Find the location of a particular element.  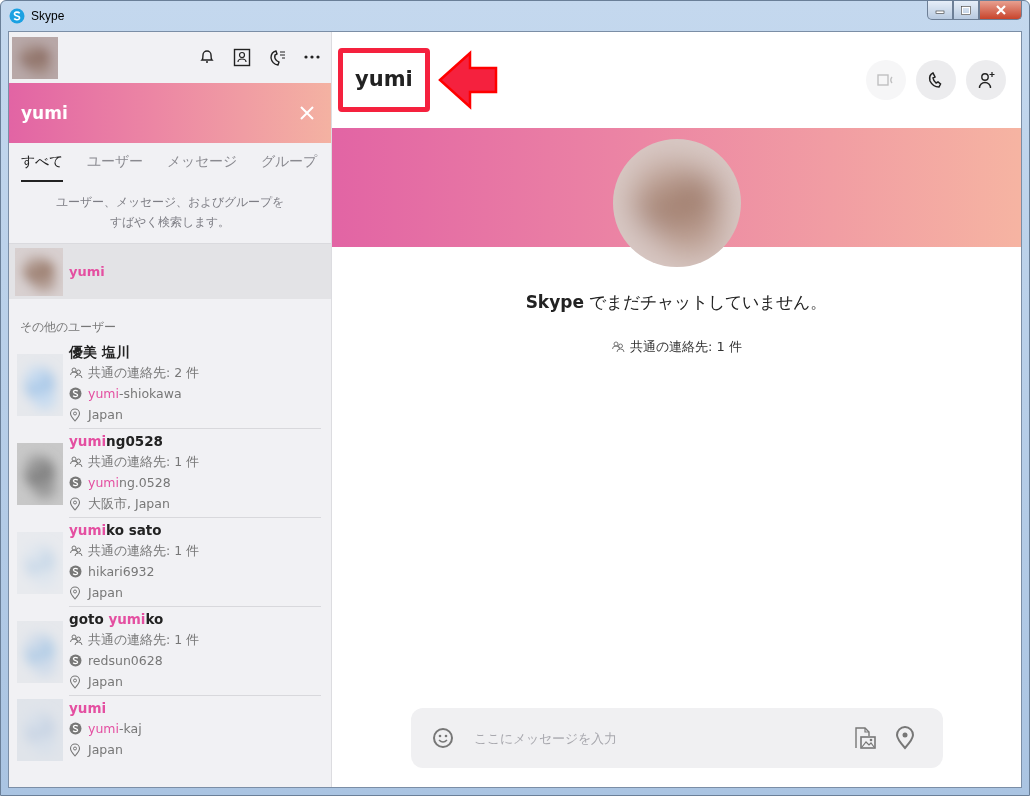

close-icon is located at coordinates (1000, 10).